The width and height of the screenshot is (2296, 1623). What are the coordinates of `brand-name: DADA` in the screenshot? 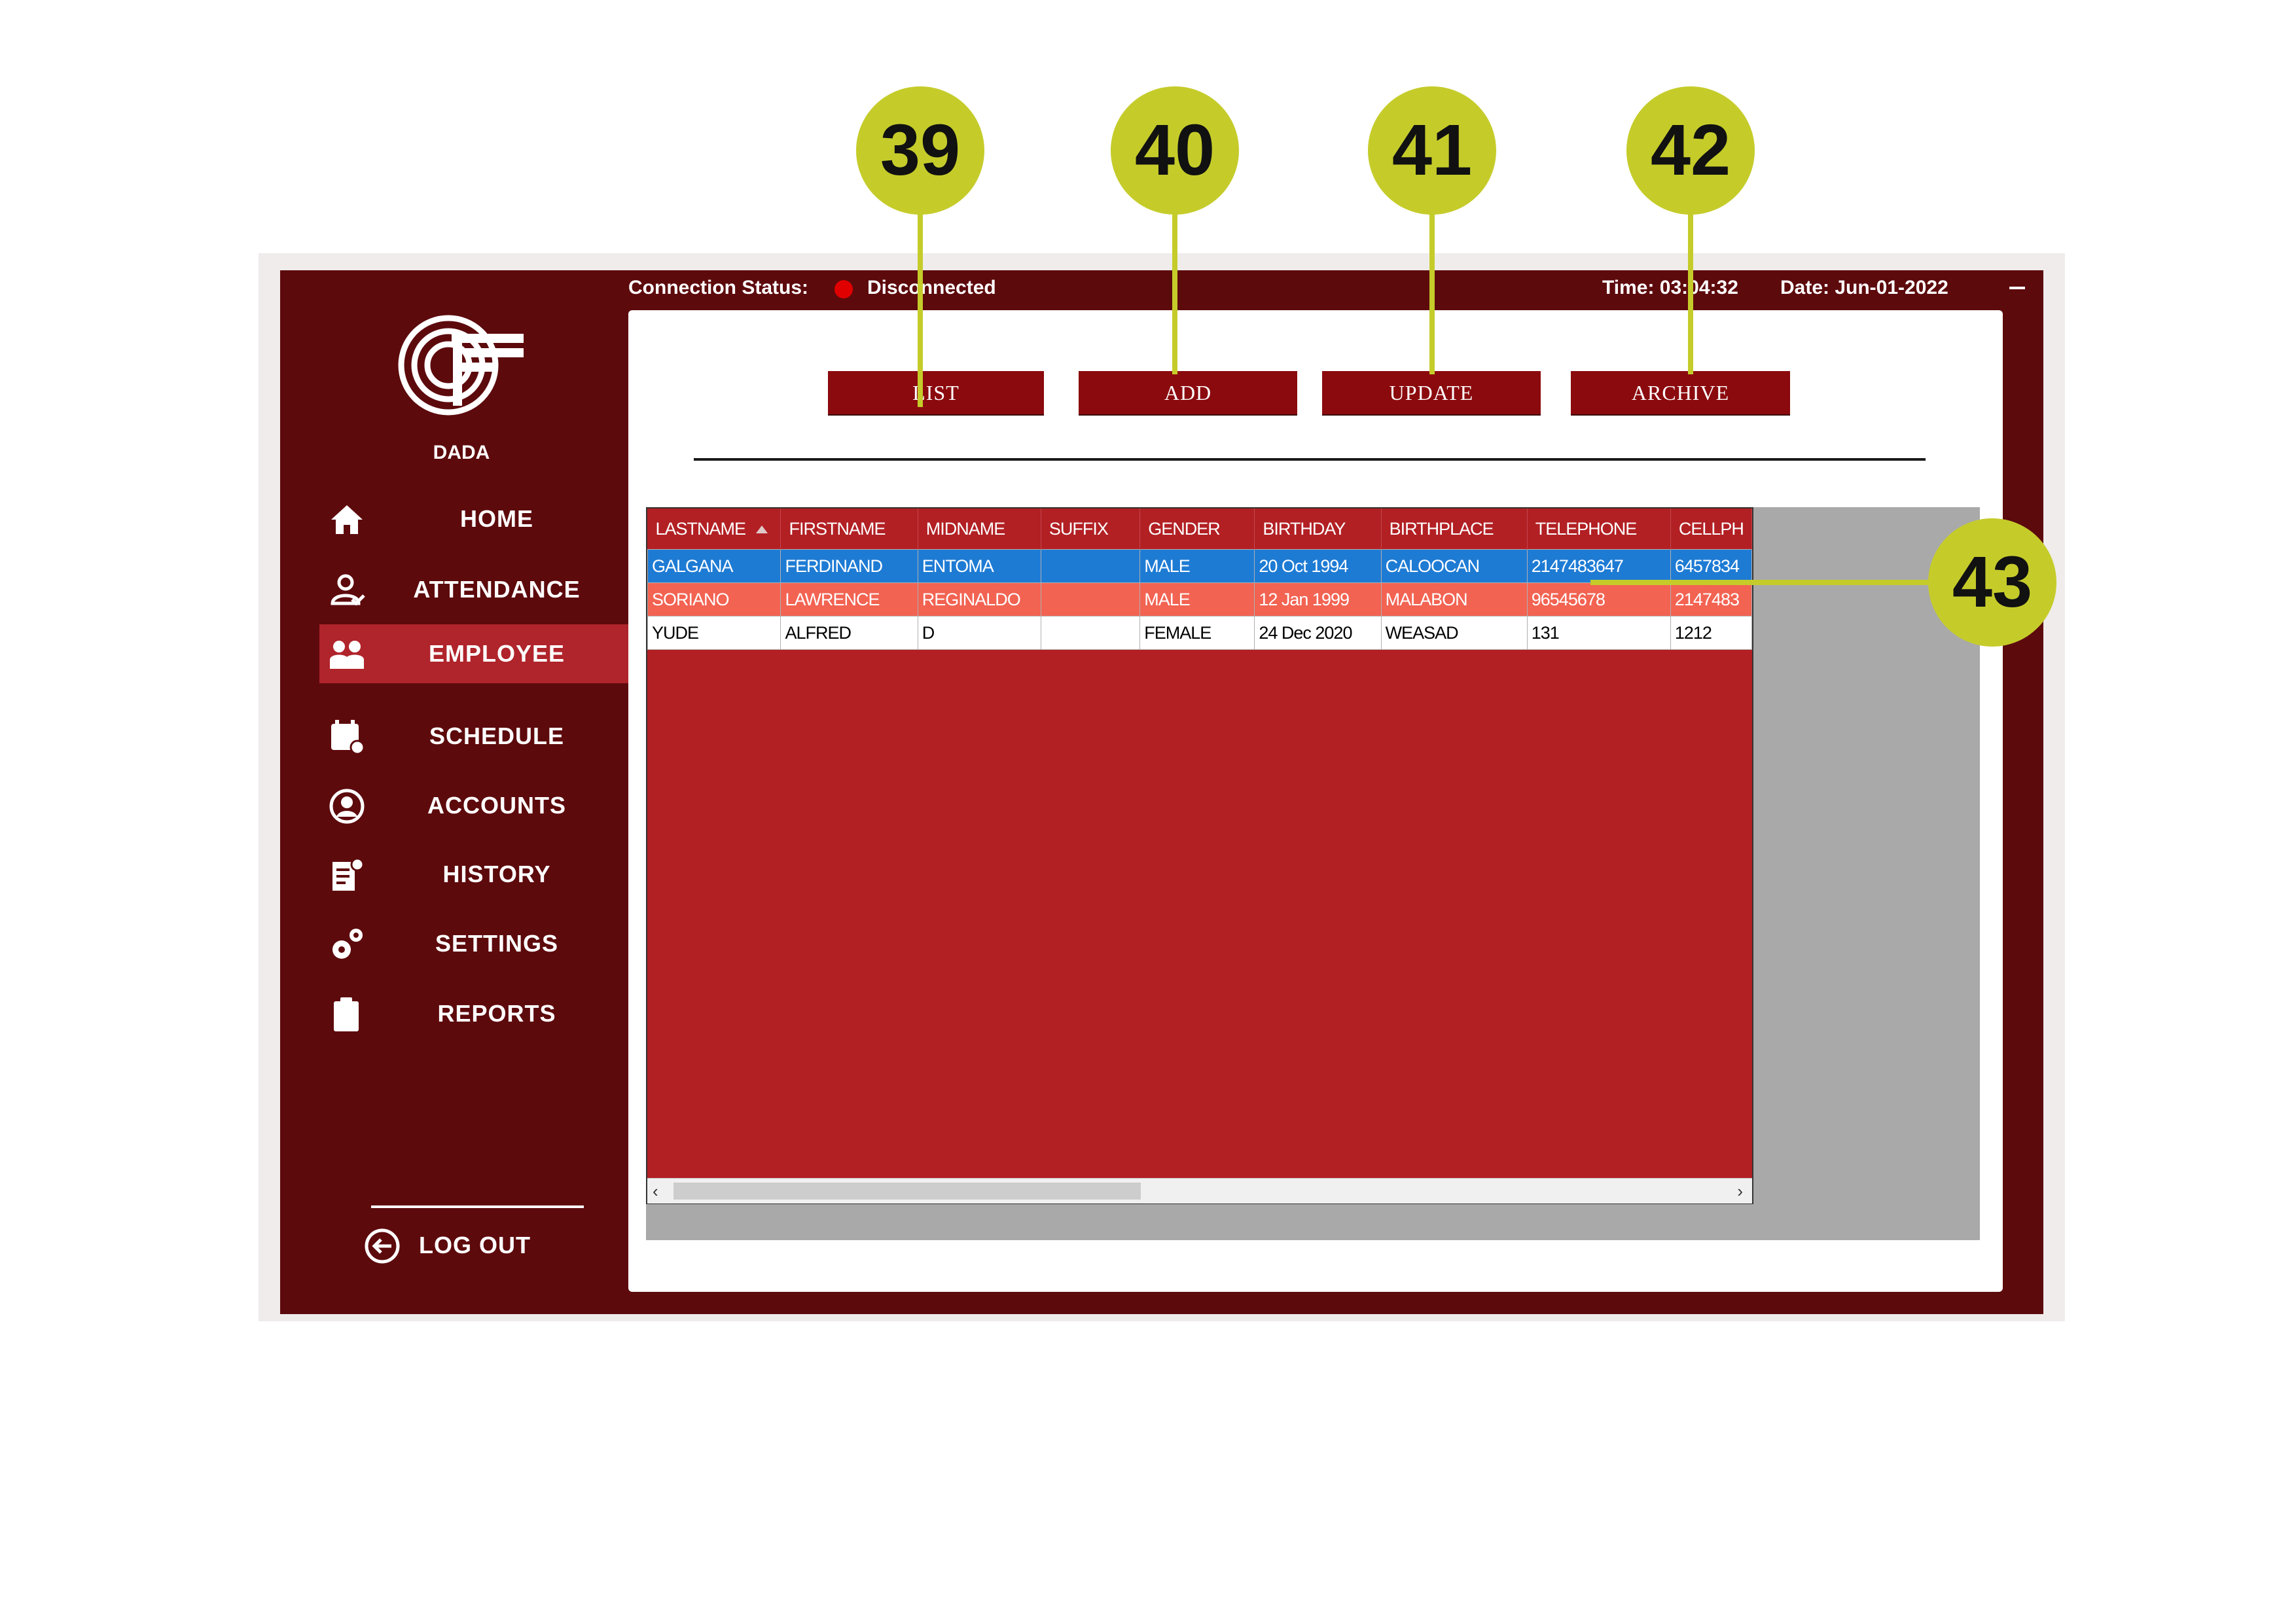 It's located at (461, 452).